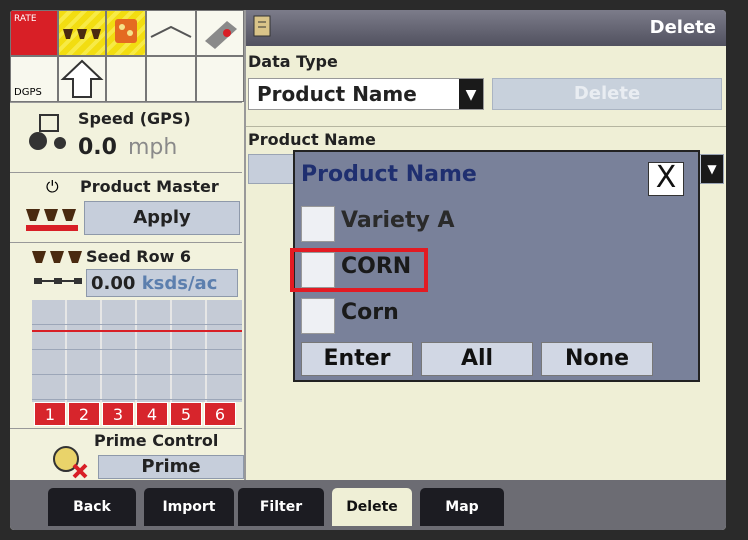 Image resolution: width=748 pixels, height=540 pixels. Describe the element at coordinates (486, 28) in the screenshot. I see `title-bar: Delete` at that location.